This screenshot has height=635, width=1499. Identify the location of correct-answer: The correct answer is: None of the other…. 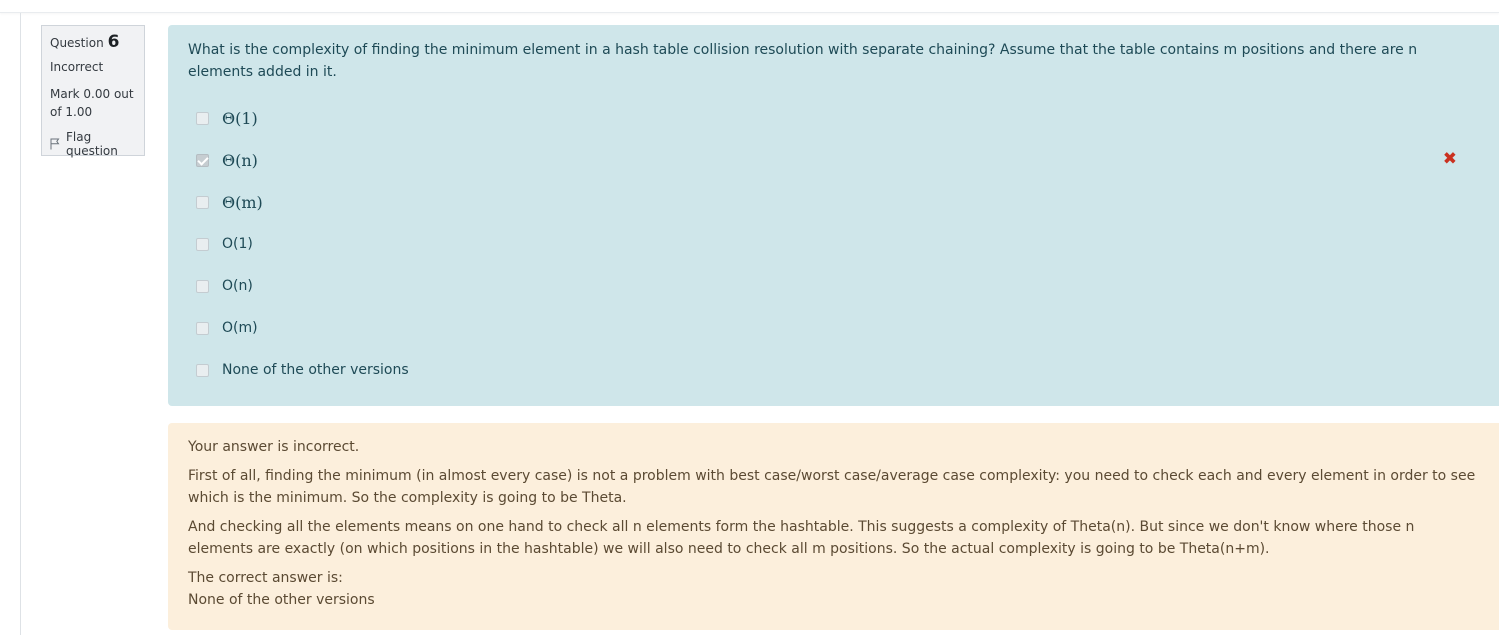
(833, 589).